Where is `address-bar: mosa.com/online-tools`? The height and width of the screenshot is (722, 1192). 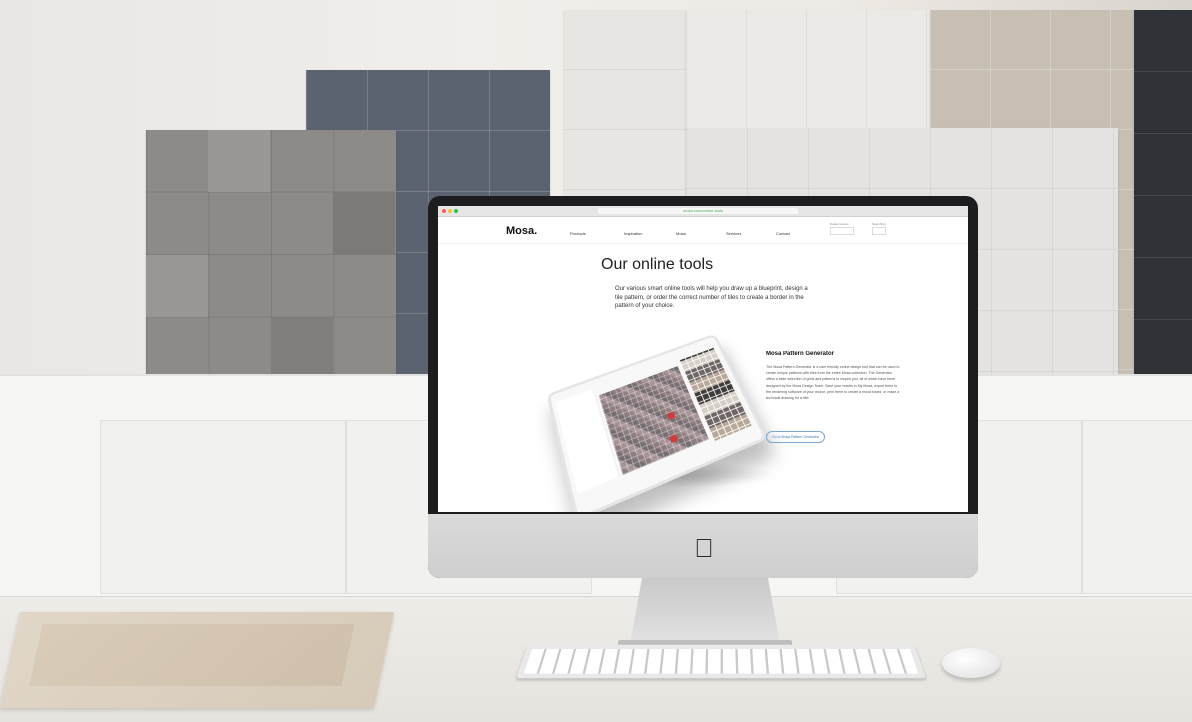 address-bar: mosa.com/online-tools is located at coordinates (698, 211).